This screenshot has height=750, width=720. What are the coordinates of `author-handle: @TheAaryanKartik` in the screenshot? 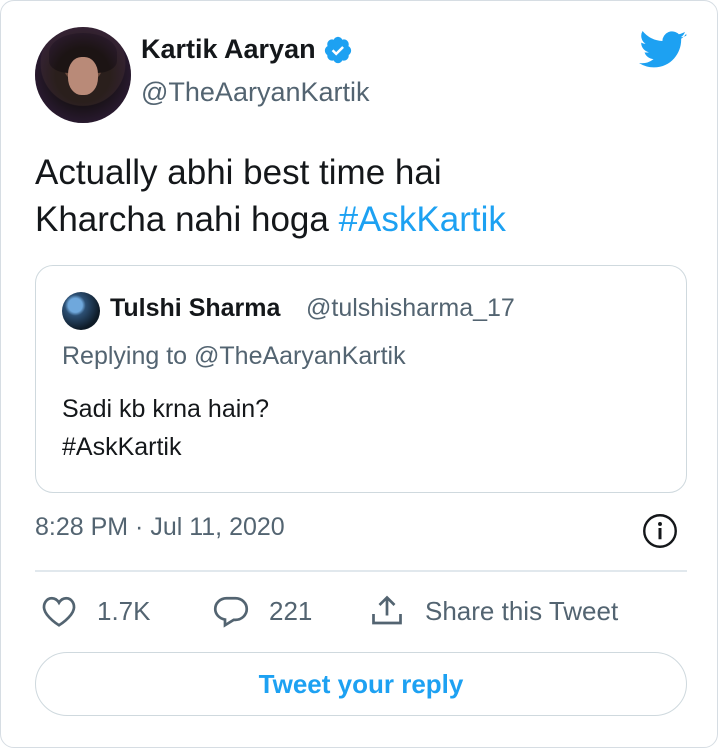 It's located at (255, 92).